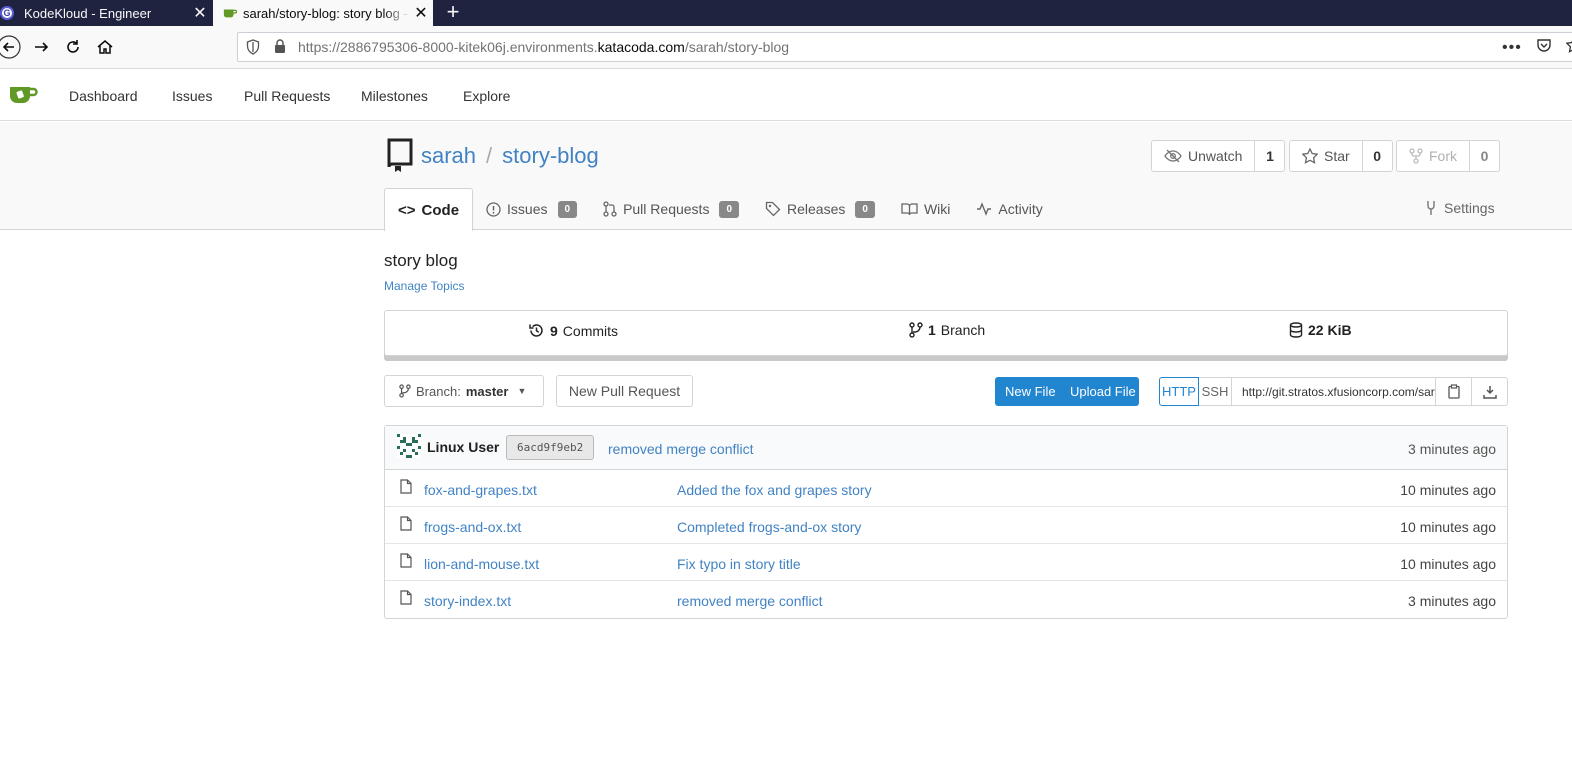 This screenshot has width=1572, height=784. Describe the element at coordinates (1028, 391) in the screenshot. I see `new-file-button: New File` at that location.